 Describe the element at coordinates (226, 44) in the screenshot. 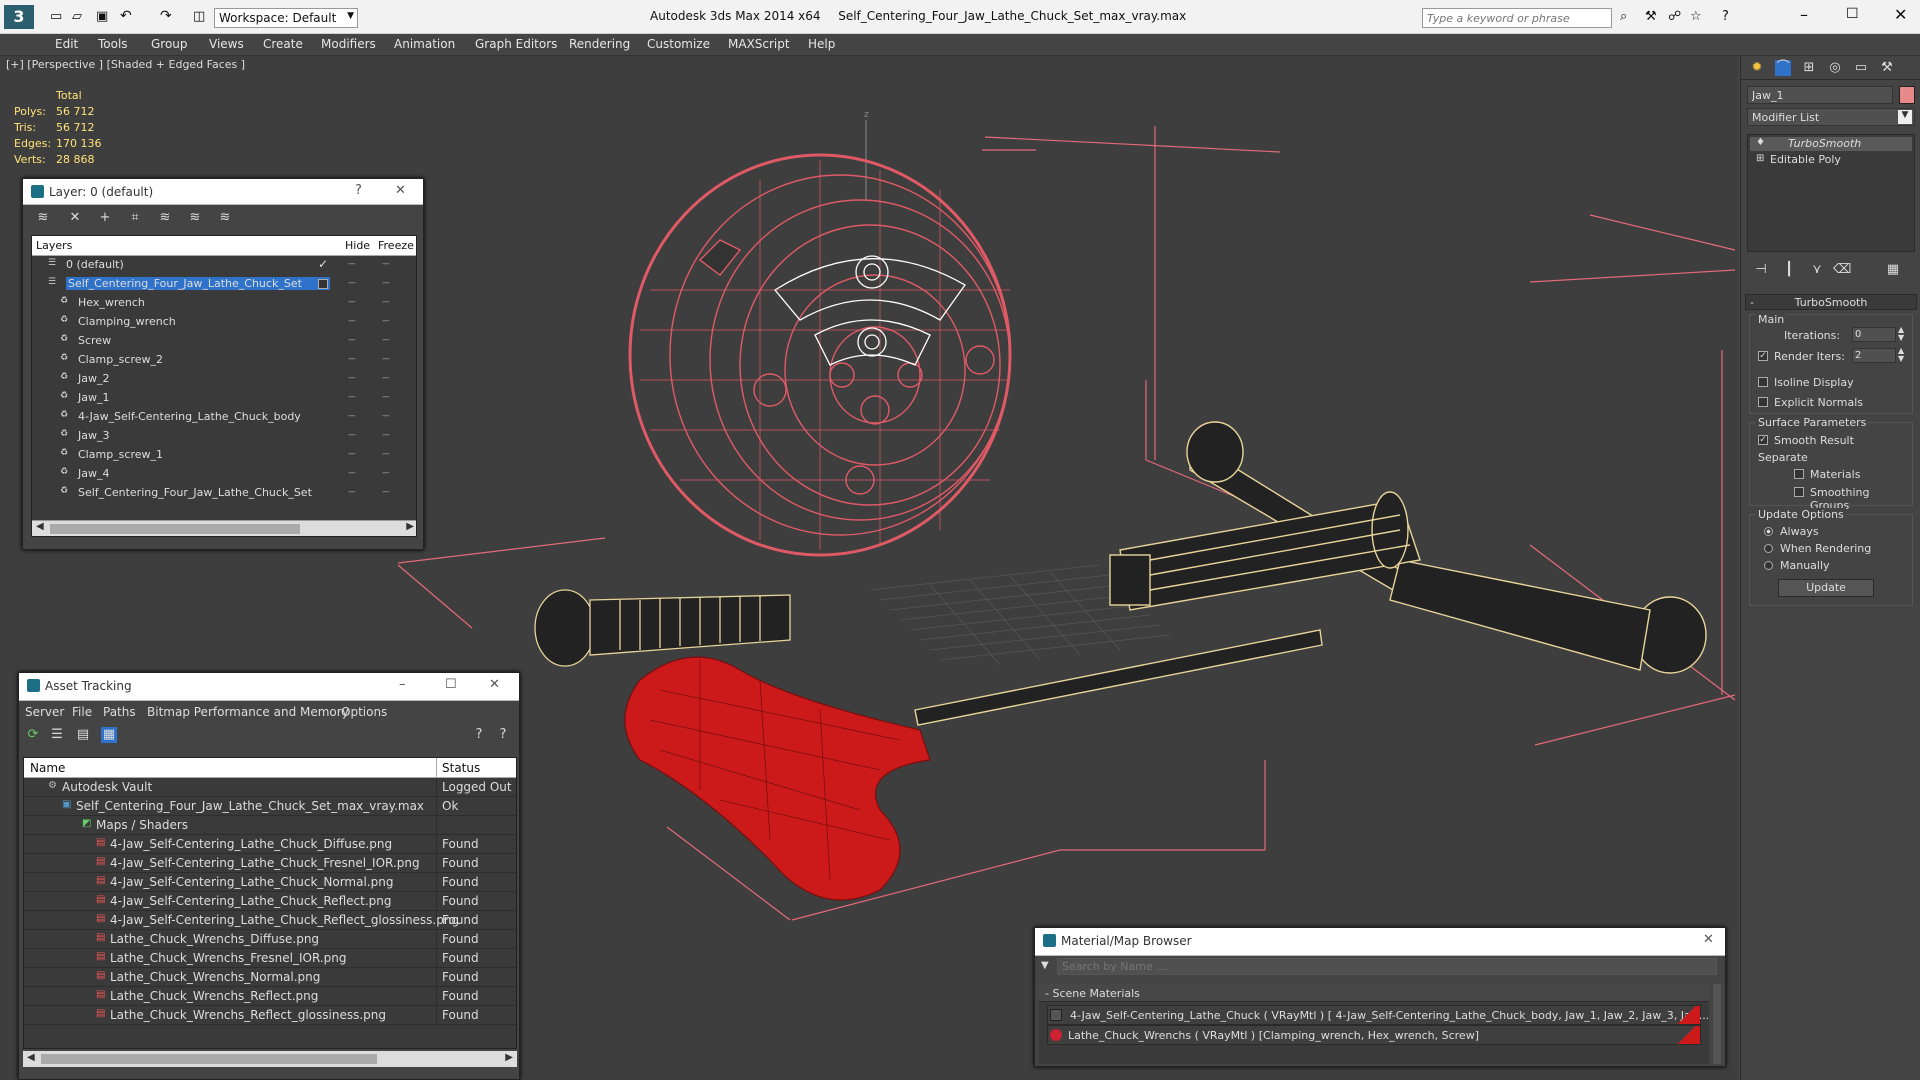

I see `menu-views: Views` at that location.